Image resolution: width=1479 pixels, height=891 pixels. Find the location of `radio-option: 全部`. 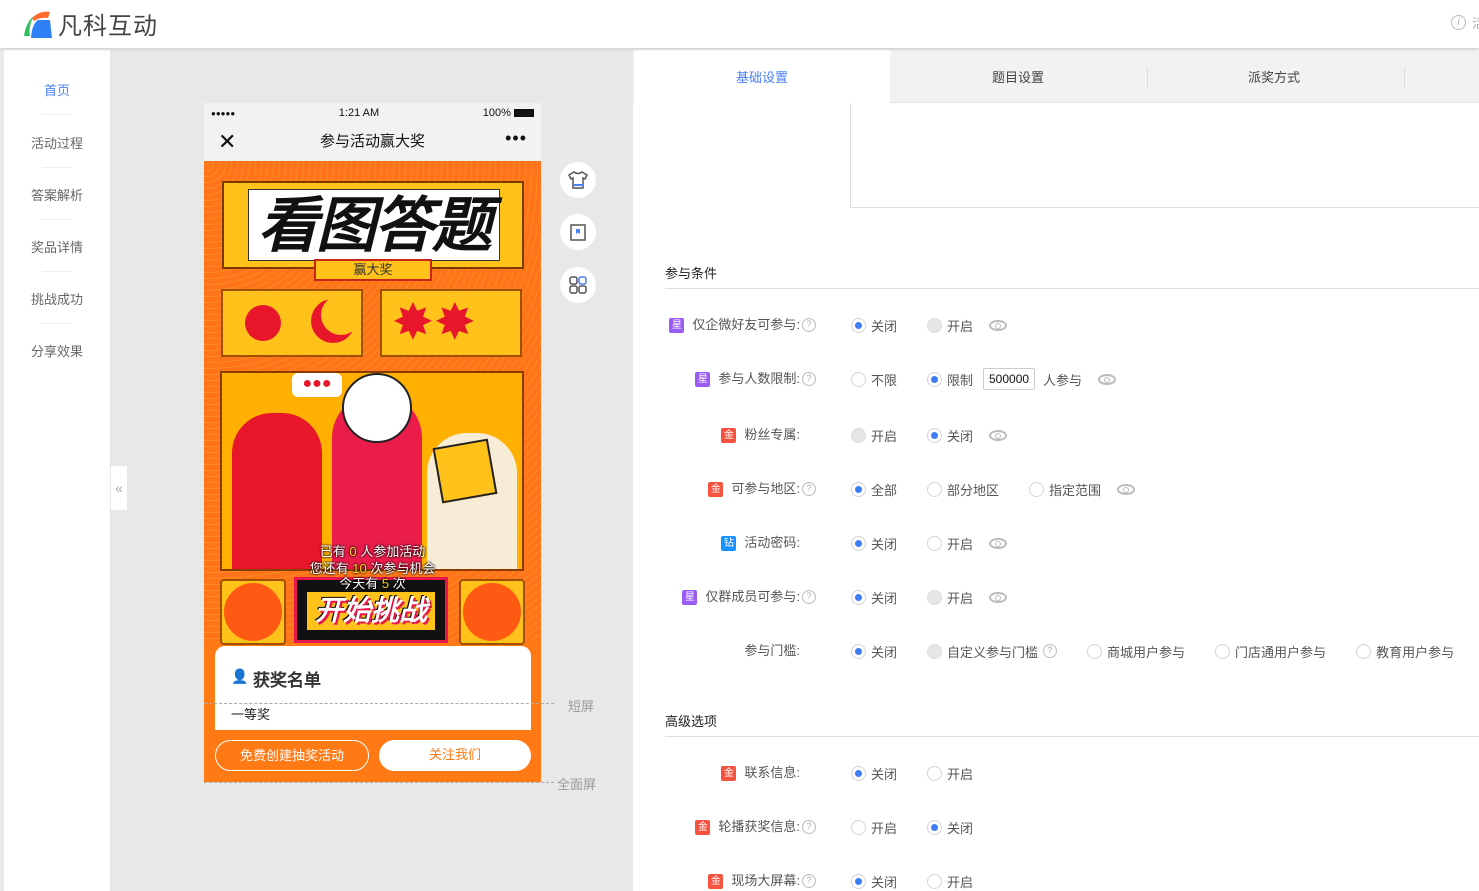

radio-option: 全部 is located at coordinates (874, 489).